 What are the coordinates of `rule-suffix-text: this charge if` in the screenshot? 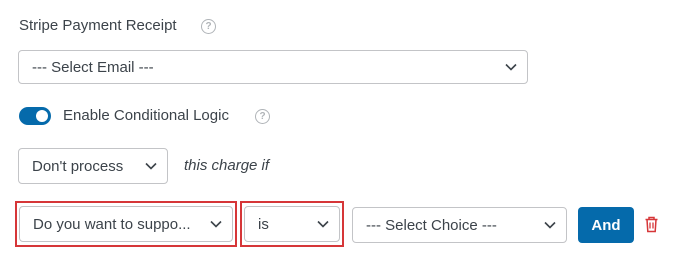 It's located at (227, 165).